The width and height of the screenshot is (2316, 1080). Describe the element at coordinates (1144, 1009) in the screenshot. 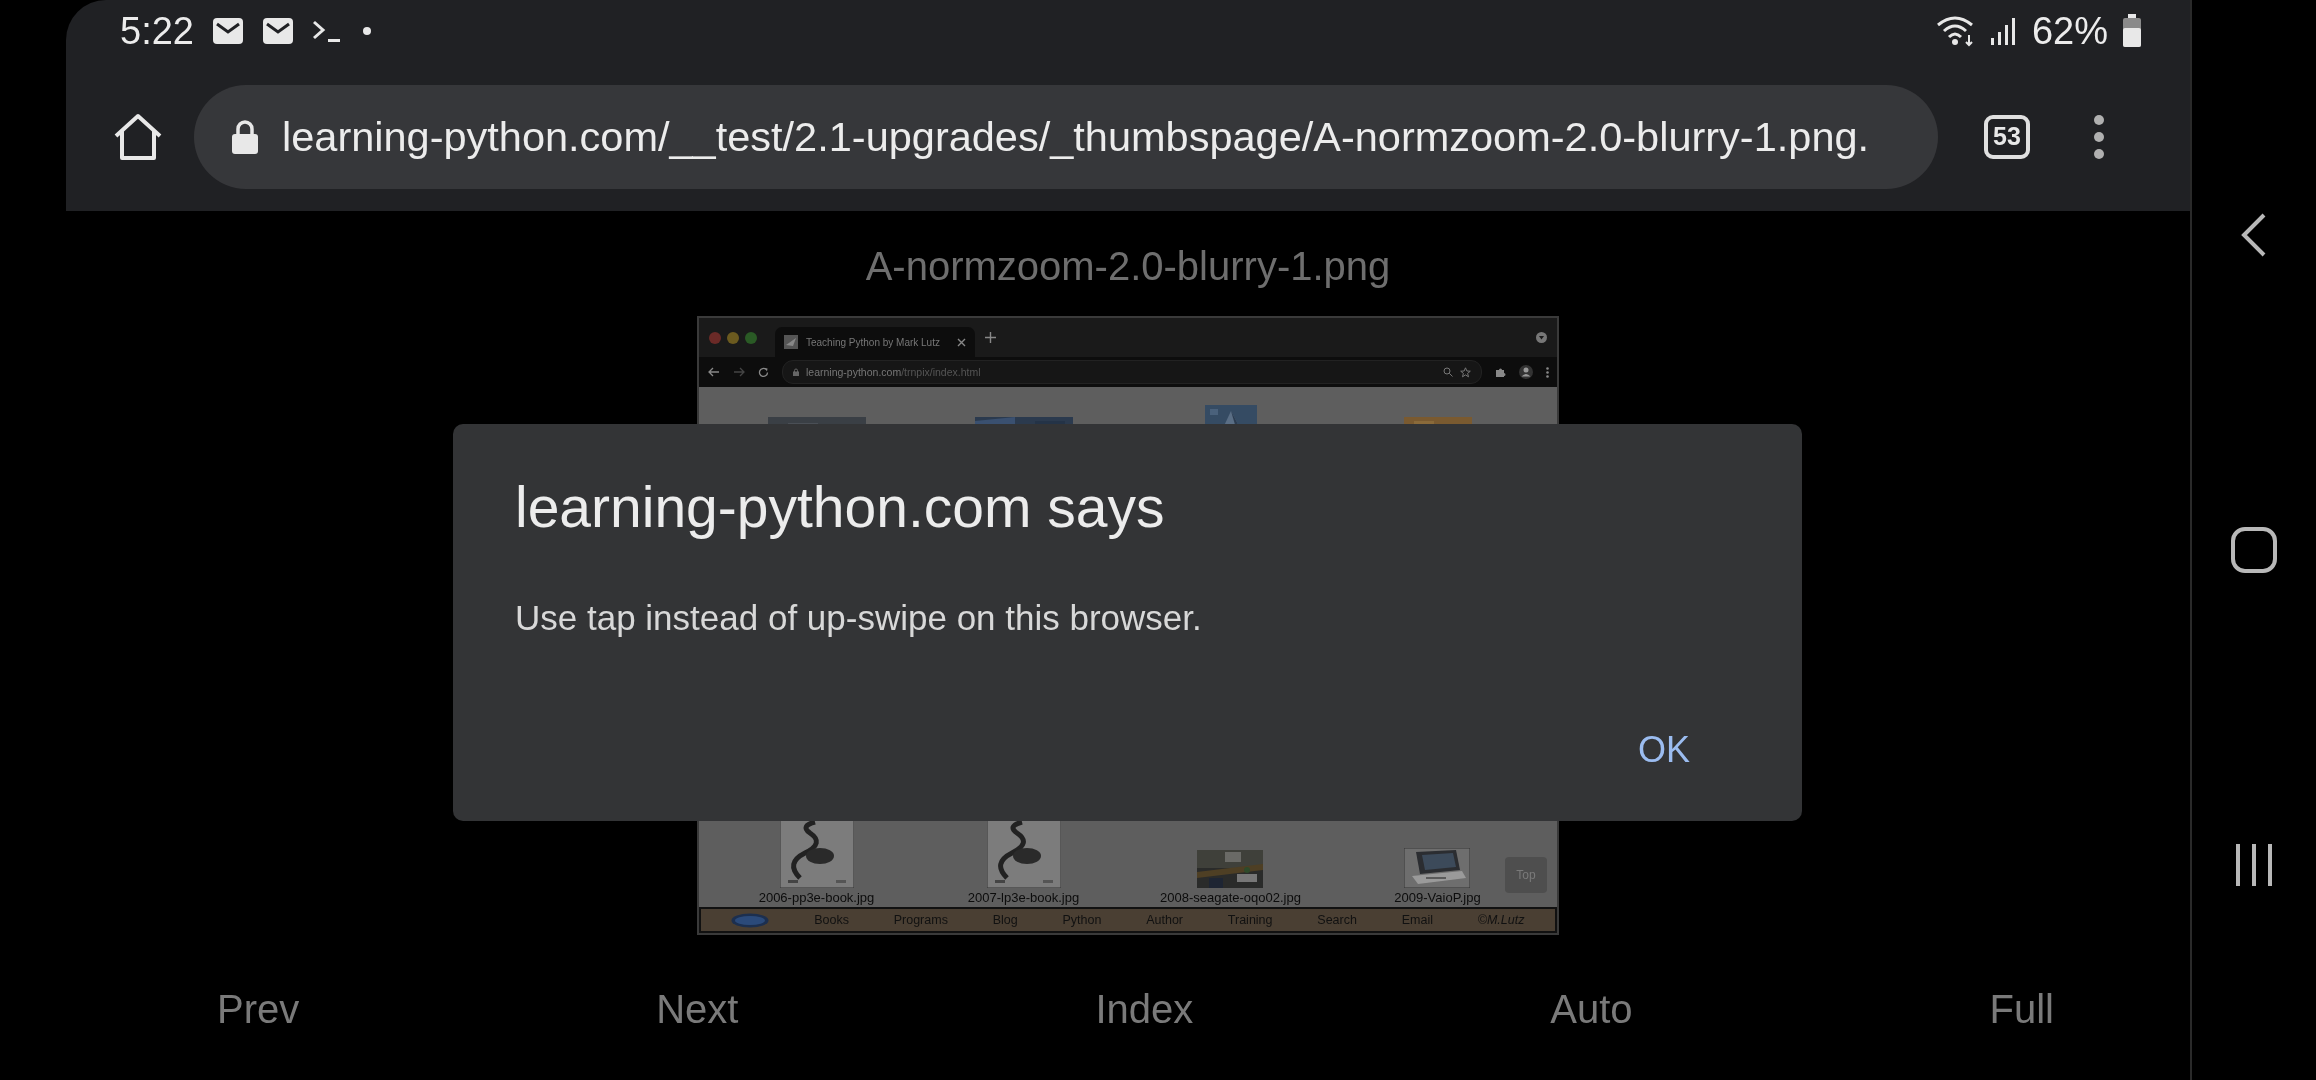

I see `nav-button: Index` at that location.